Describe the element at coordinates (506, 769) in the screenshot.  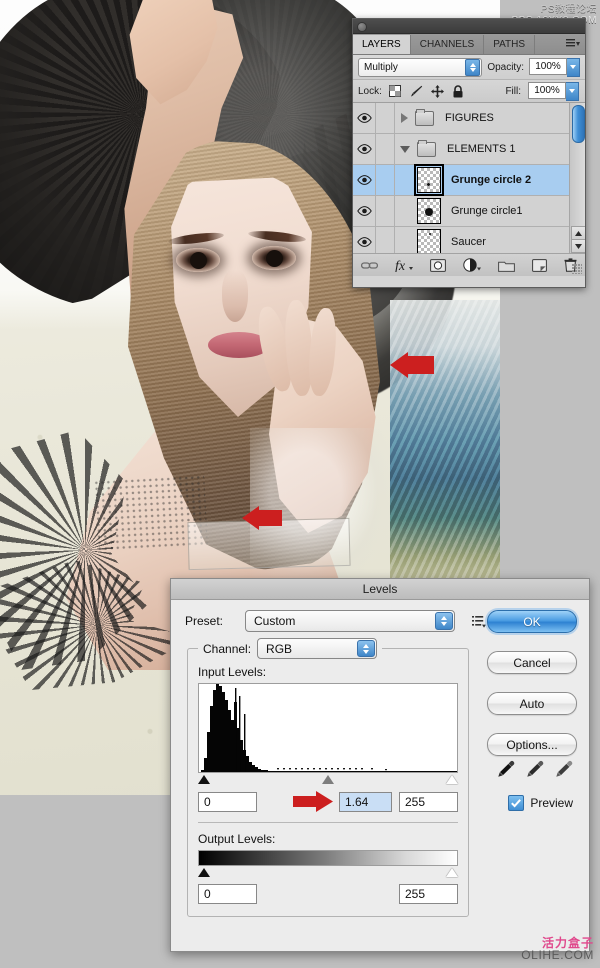
I see `set-black-point-eyedropper-icon` at that location.